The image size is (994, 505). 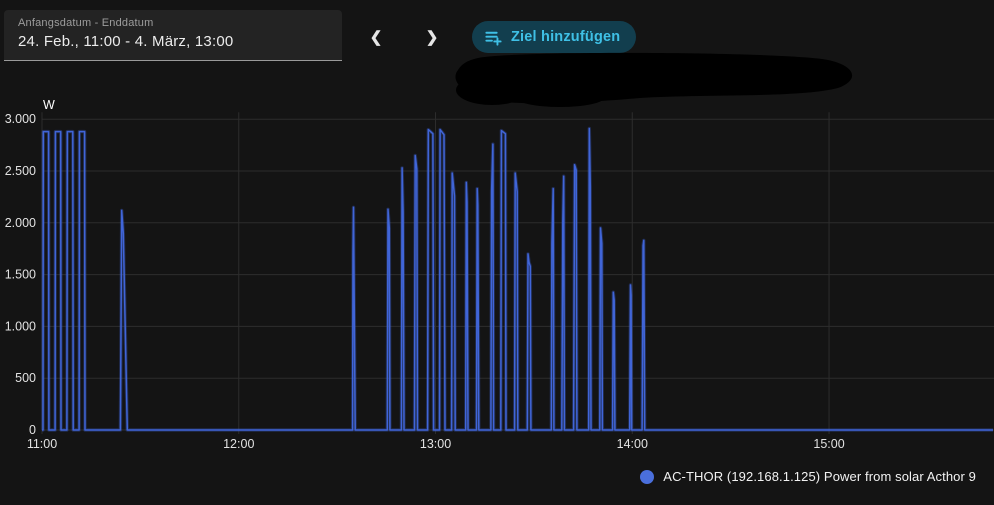 I want to click on y-axis-tick-label: 0, so click(x=32, y=430).